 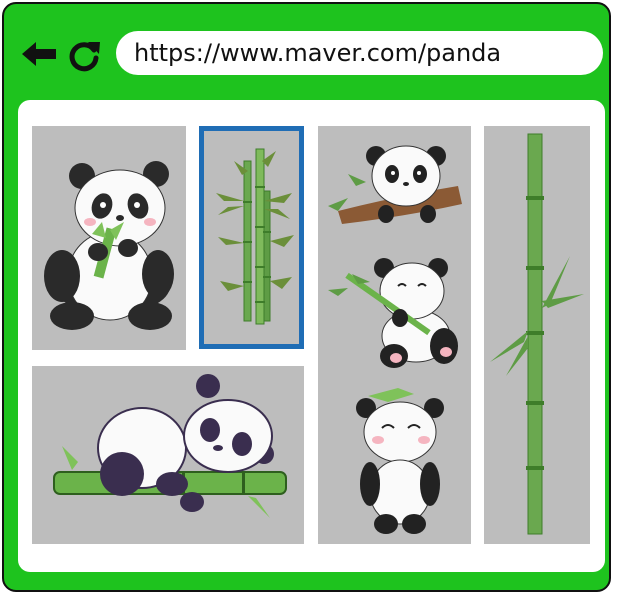 I want to click on image-tile-bamboo-bush, so click(x=251, y=237).